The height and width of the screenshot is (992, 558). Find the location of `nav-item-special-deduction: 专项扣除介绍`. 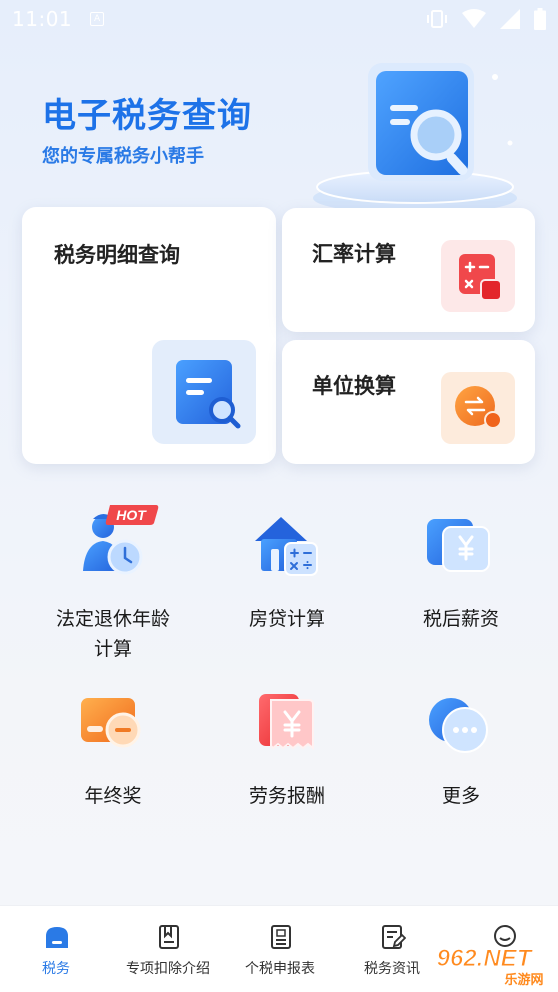

nav-item-special-deduction: 专项扣除介绍 is located at coordinates (168, 949).